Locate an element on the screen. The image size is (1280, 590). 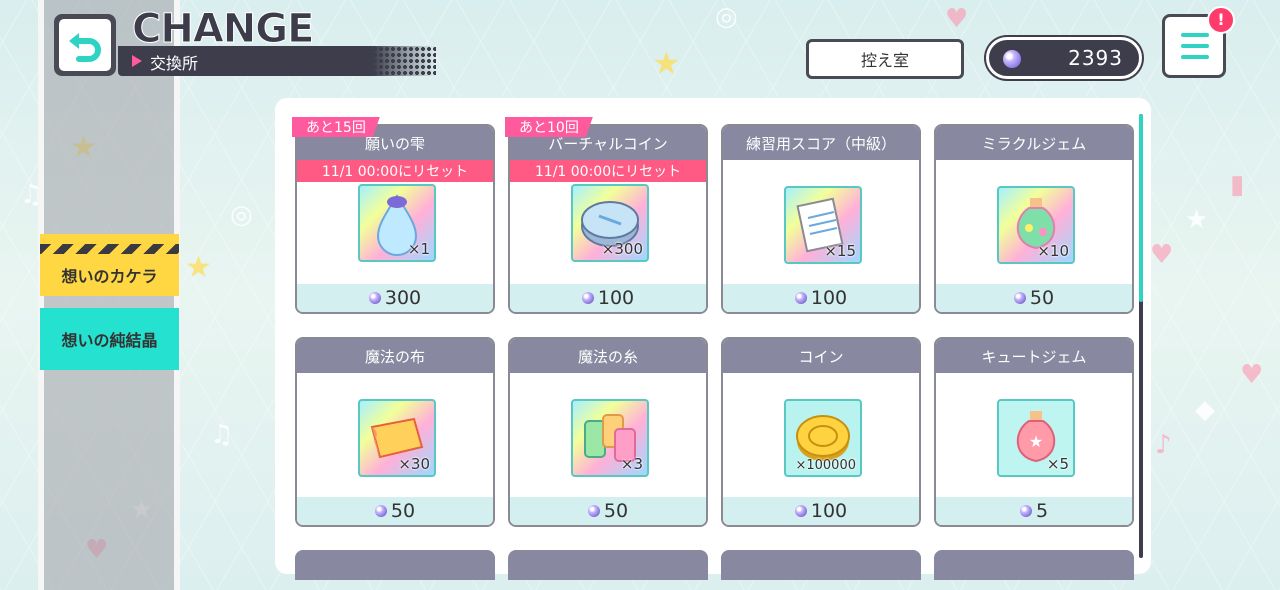
item-price: 300 is located at coordinates (395, 298).